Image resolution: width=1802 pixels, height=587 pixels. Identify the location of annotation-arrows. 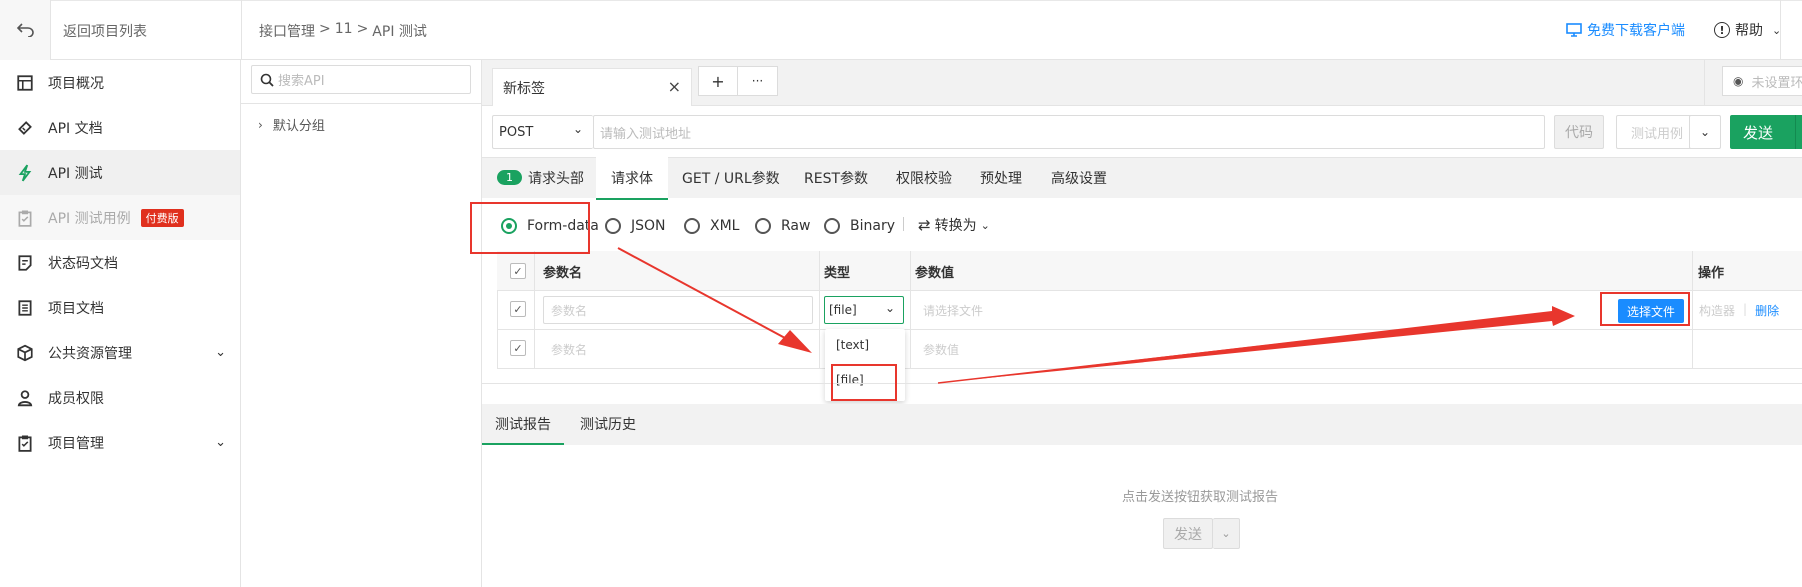
(1096, 315).